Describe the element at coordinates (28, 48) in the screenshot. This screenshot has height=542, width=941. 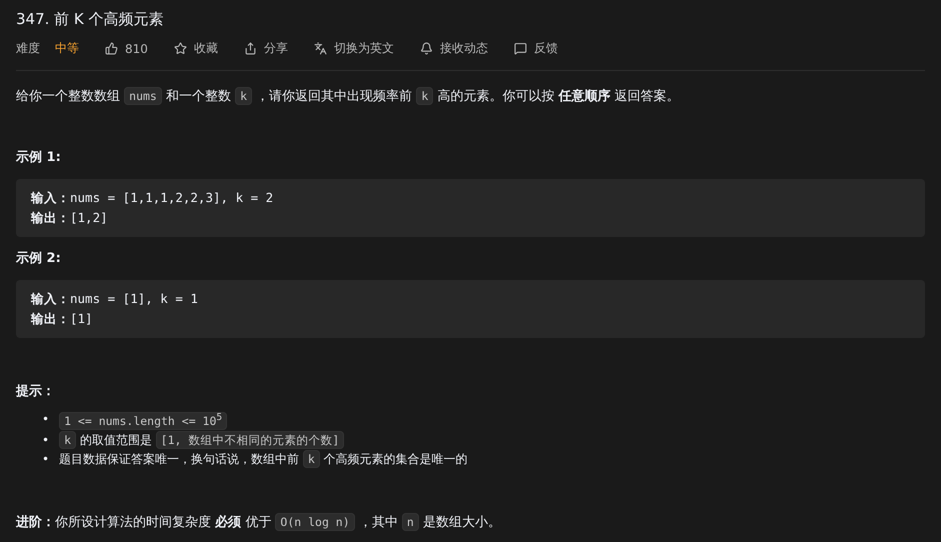
I see `difficulty-label: 难度` at that location.